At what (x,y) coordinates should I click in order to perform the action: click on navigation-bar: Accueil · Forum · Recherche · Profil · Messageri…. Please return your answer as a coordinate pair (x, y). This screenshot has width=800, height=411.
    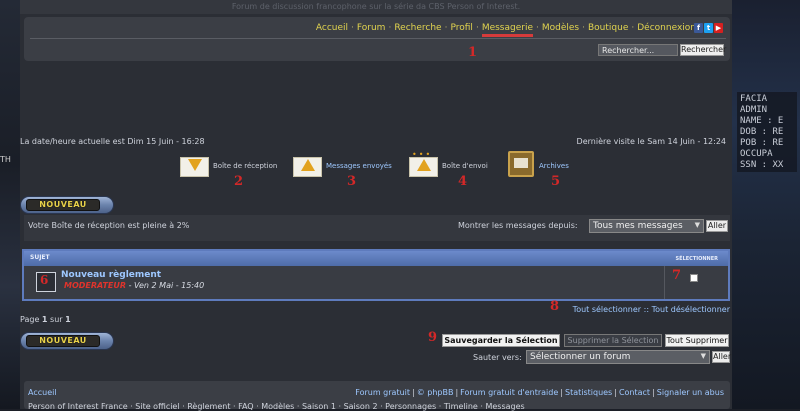
    Looking at the image, I should click on (377, 39).